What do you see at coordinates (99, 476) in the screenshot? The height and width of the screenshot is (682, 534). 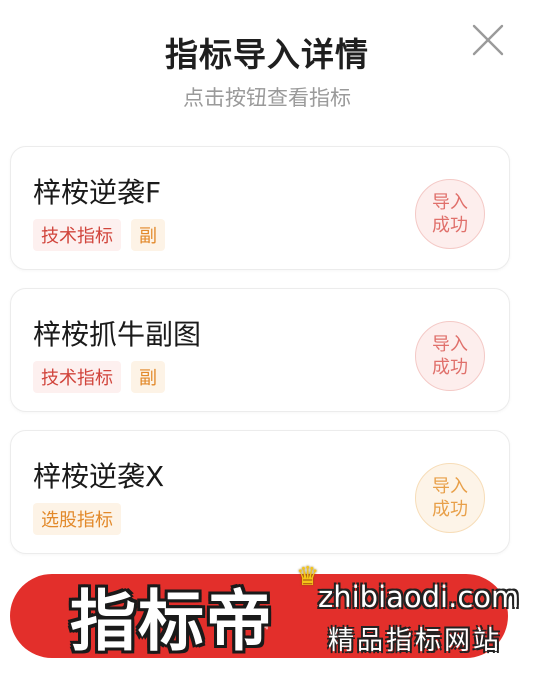 I see `indicator-name: 梓桉逆袭X` at bounding box center [99, 476].